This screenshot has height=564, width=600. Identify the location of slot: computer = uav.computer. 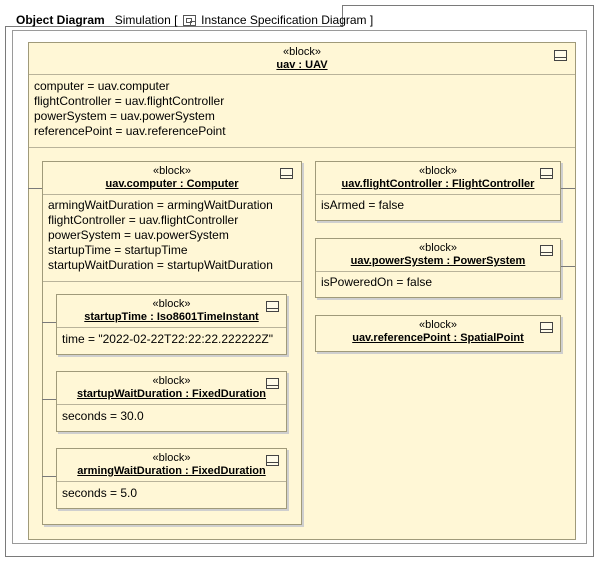
(102, 86).